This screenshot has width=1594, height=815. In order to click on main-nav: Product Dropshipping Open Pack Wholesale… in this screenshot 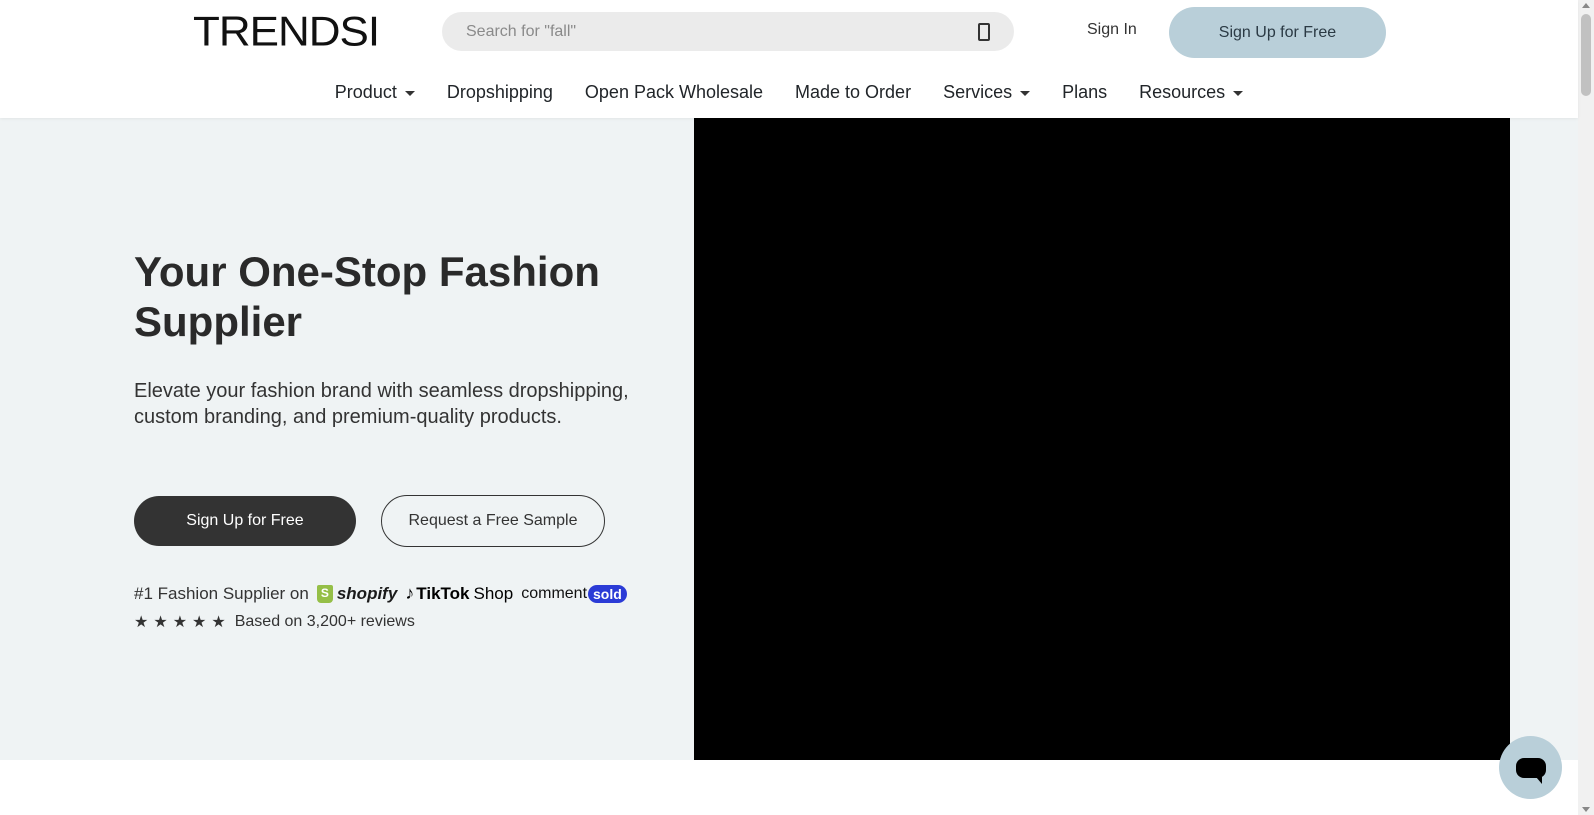, I will do `click(789, 92)`.